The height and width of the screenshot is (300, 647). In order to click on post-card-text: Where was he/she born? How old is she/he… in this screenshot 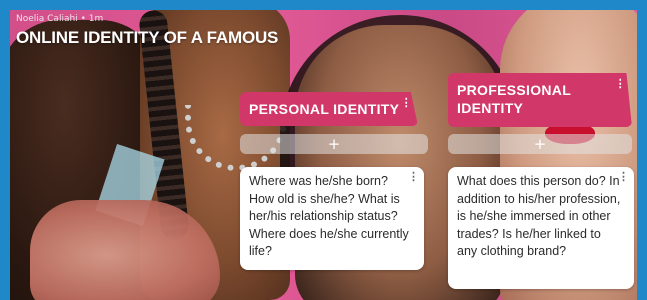, I will do `click(329, 216)`.